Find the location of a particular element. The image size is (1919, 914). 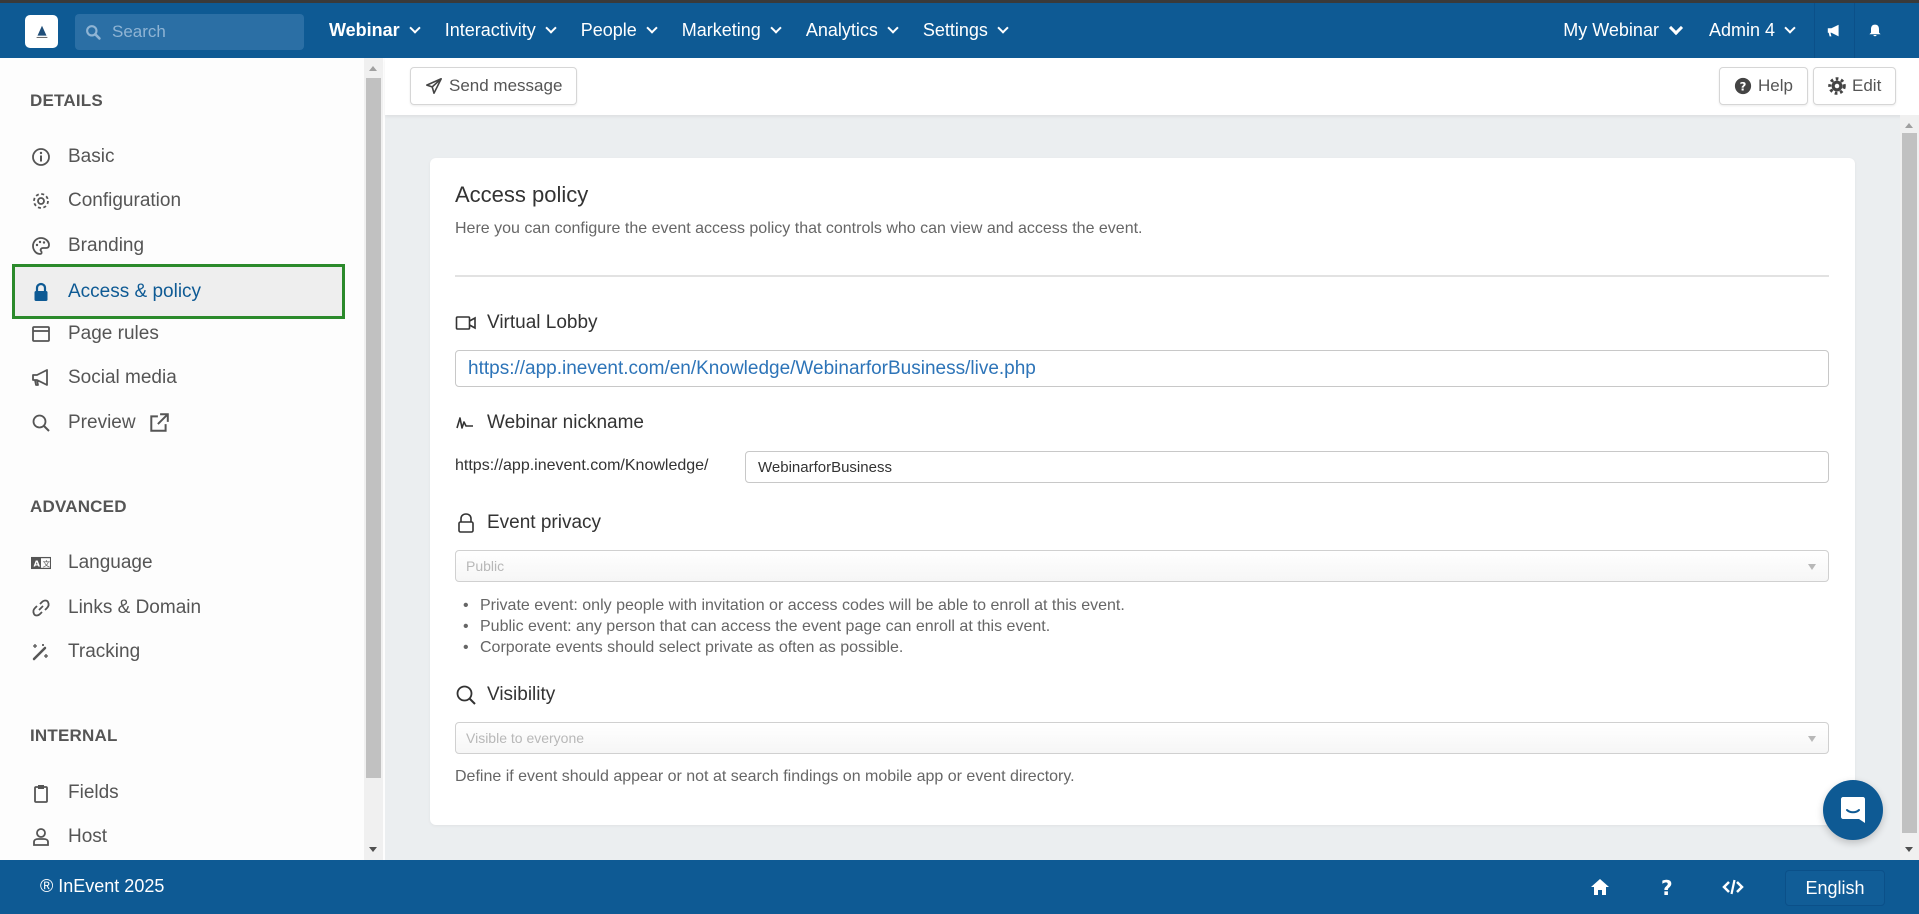

magic-wand-icon is located at coordinates (41, 652).